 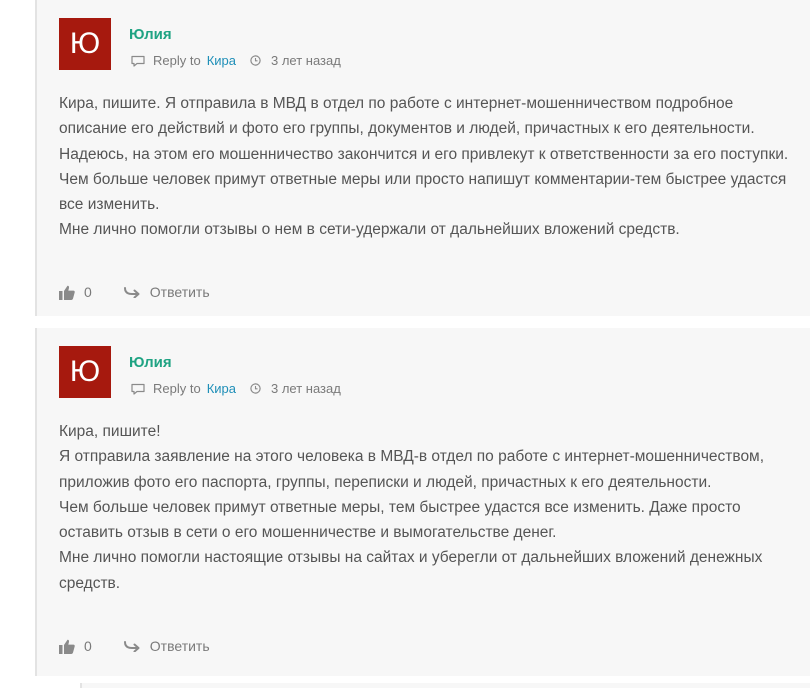 What do you see at coordinates (110, 431) in the screenshot?
I see `comment-paragraph: Кира, пишите!` at bounding box center [110, 431].